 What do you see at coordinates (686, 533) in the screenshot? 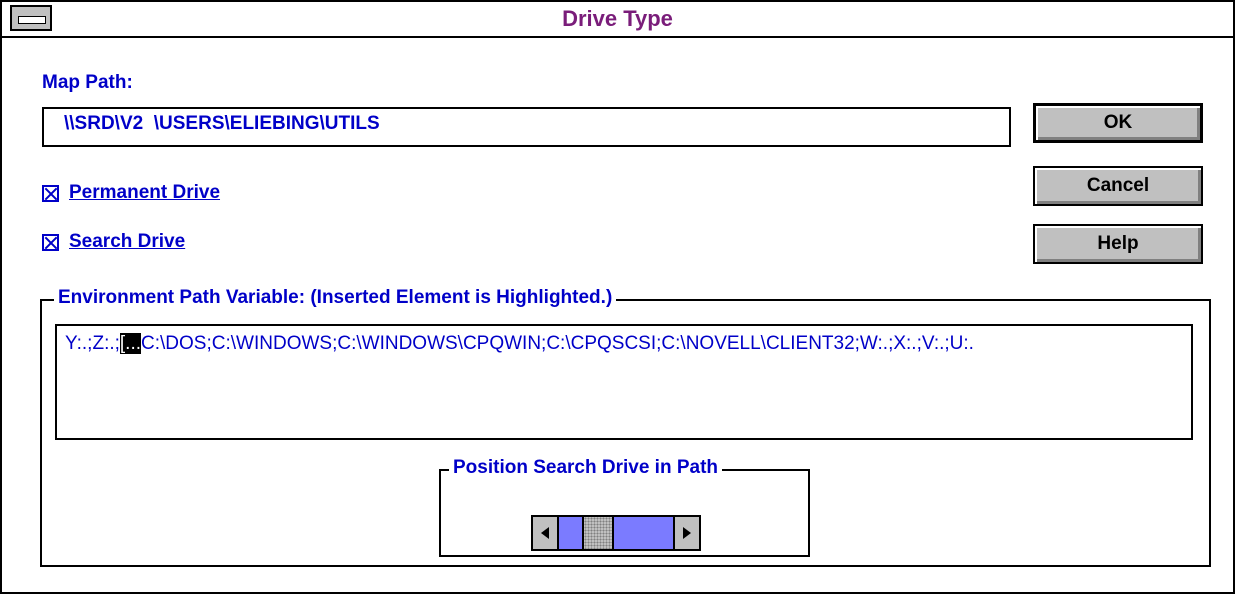
I see `scroll-right-arrow-icon` at bounding box center [686, 533].